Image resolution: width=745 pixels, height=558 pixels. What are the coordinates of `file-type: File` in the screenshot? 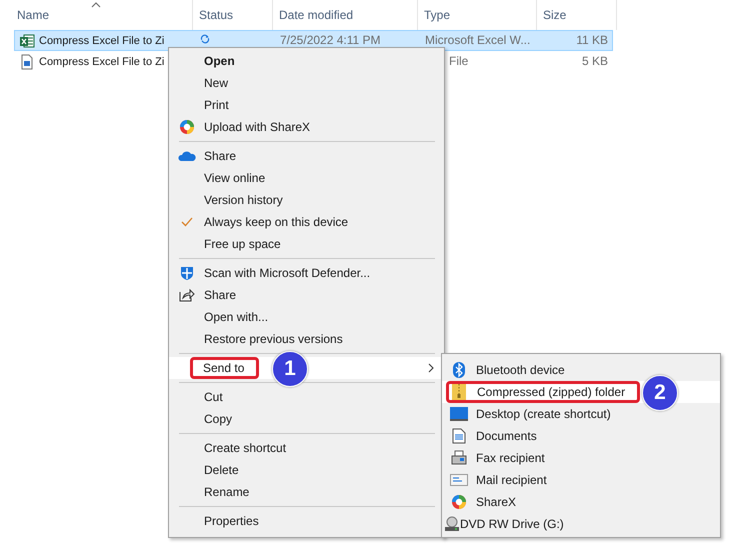 It's located at (458, 61).